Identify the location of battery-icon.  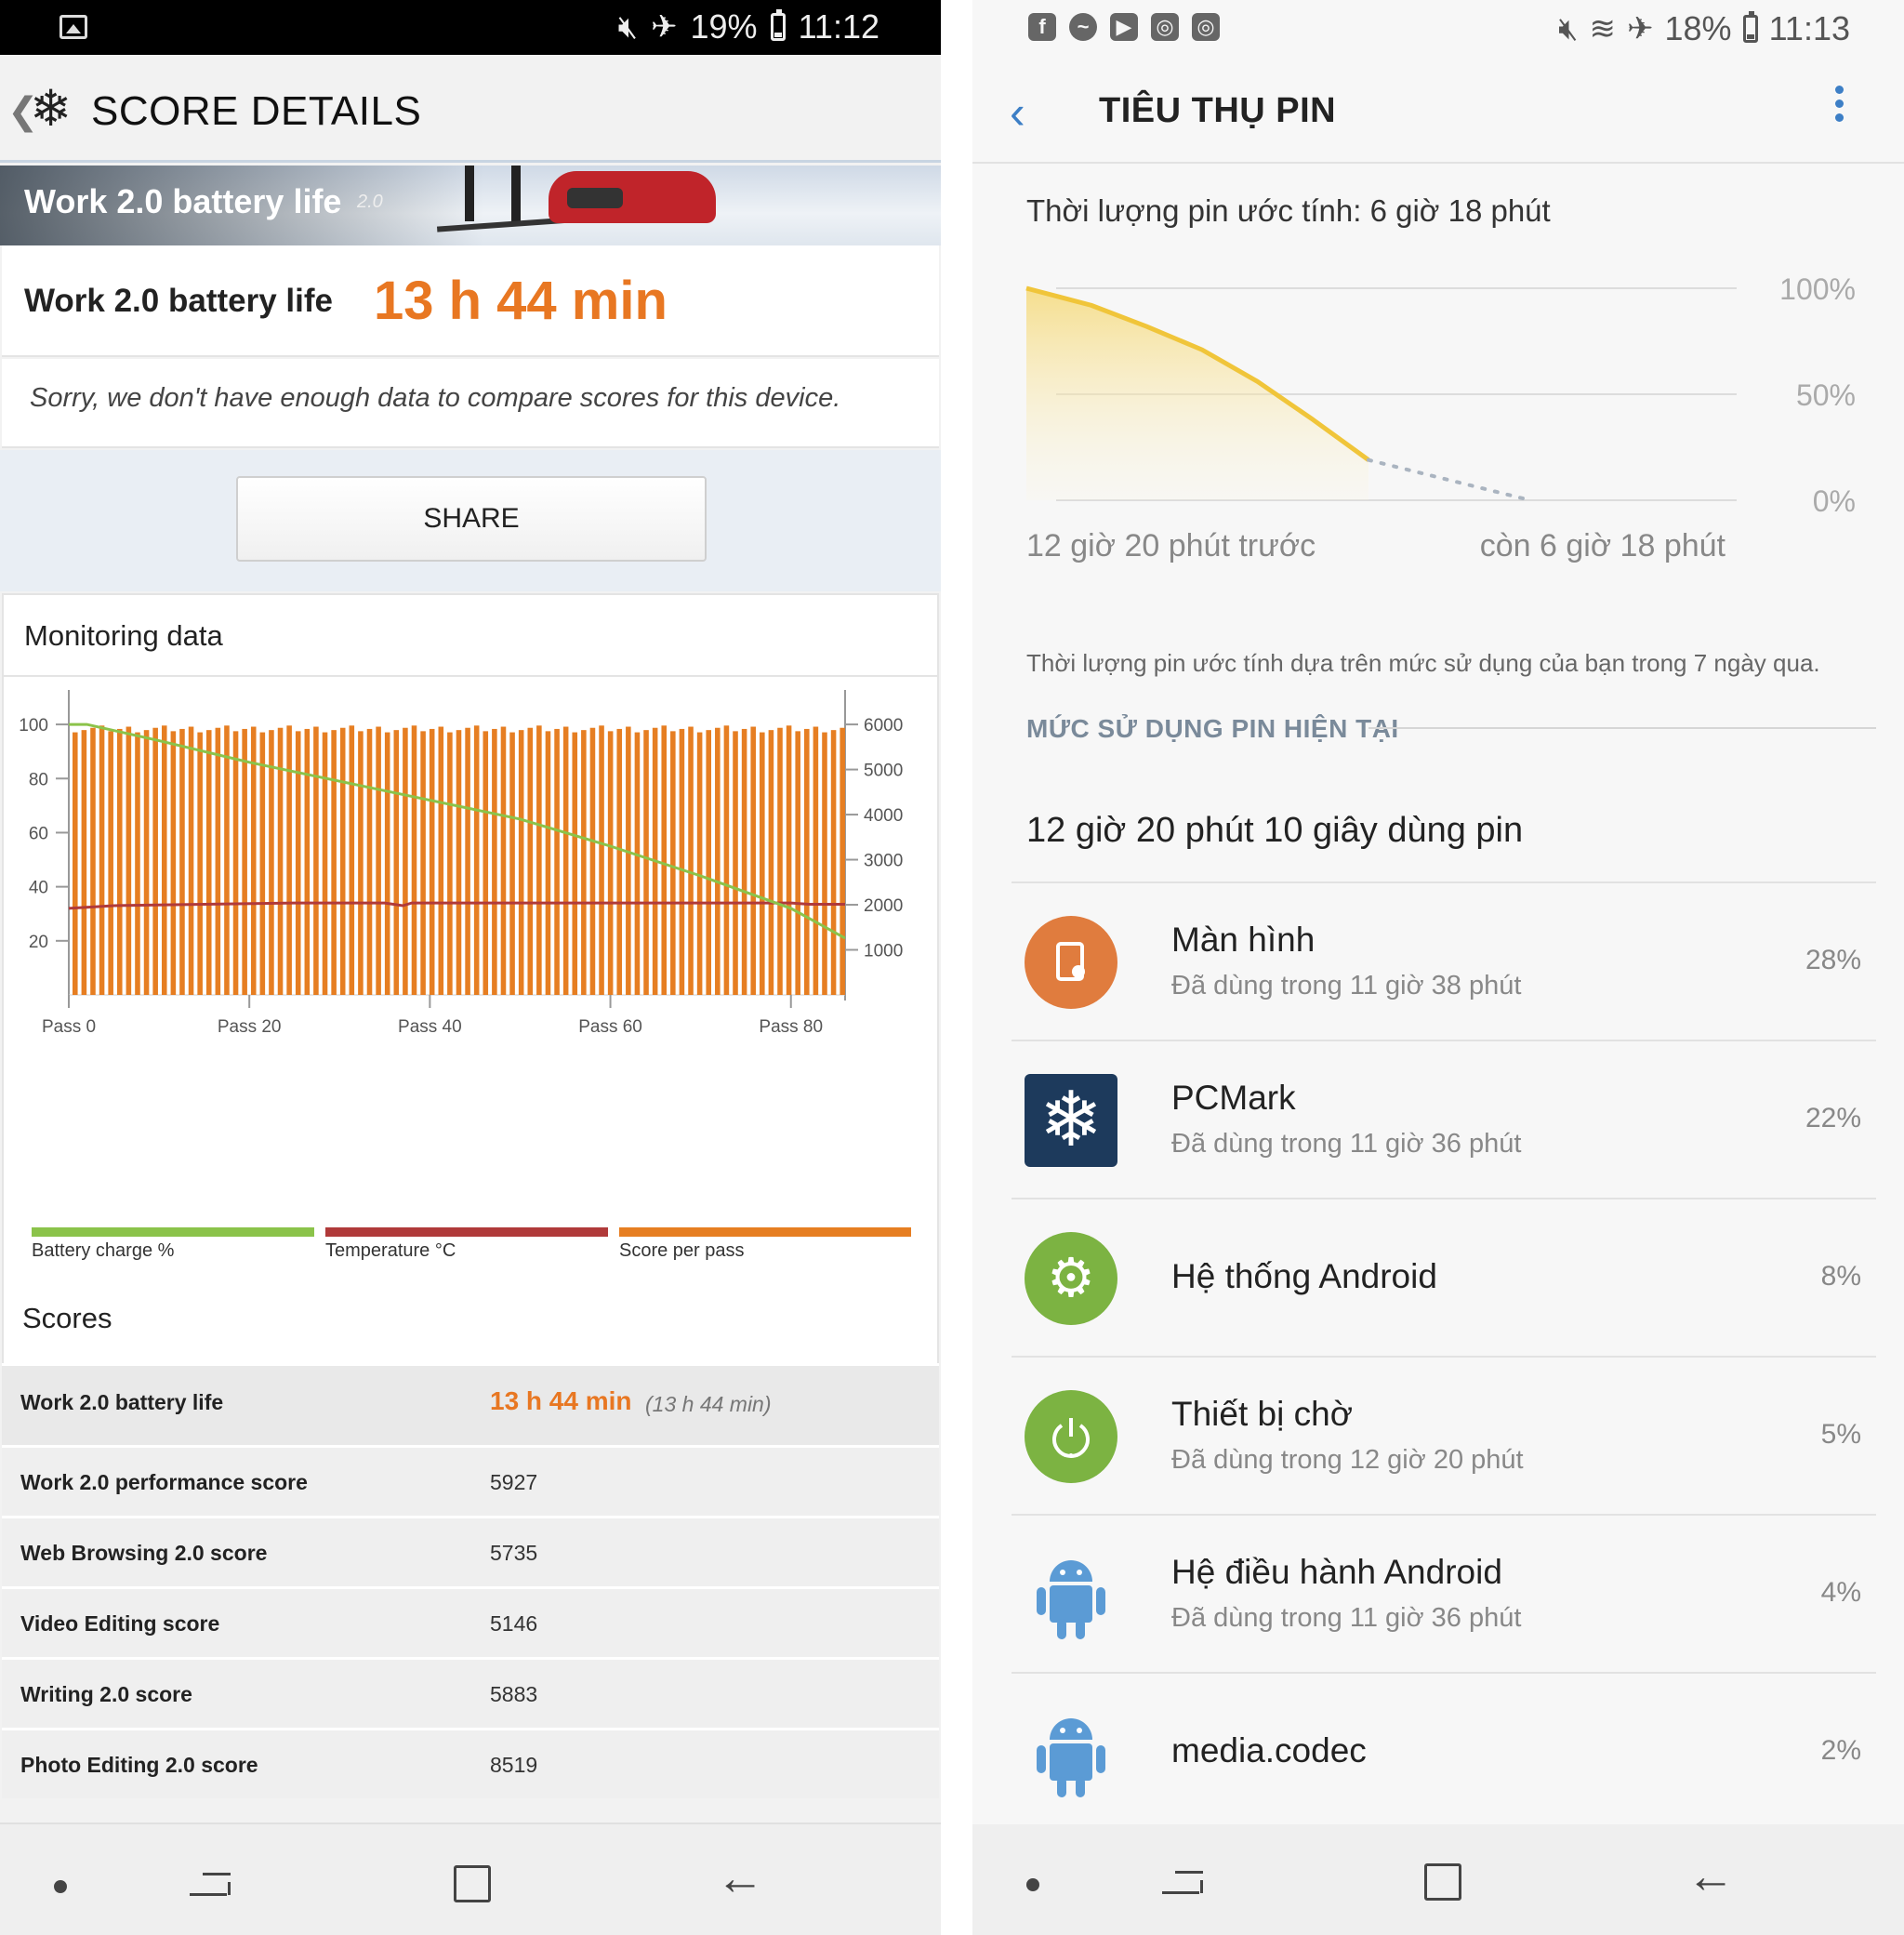
(1750, 27).